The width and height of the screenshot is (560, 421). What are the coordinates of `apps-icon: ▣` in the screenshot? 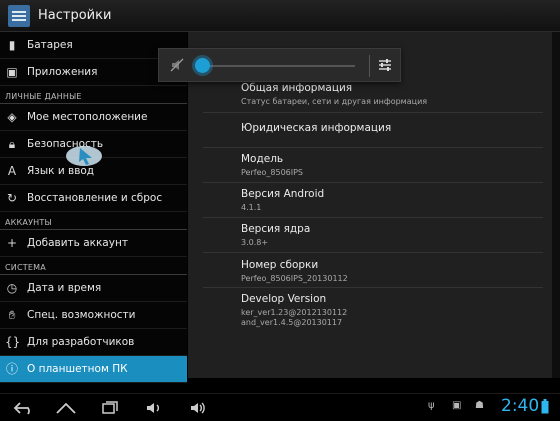 It's located at (12, 72).